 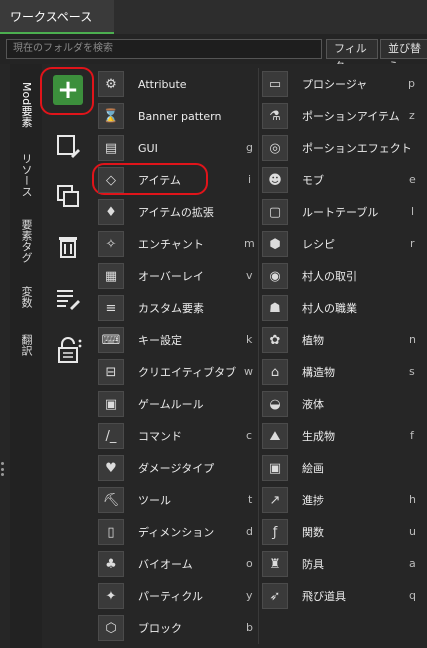 What do you see at coordinates (293, 532) in the screenshot?
I see `list-item: ƒ 関数` at bounding box center [293, 532].